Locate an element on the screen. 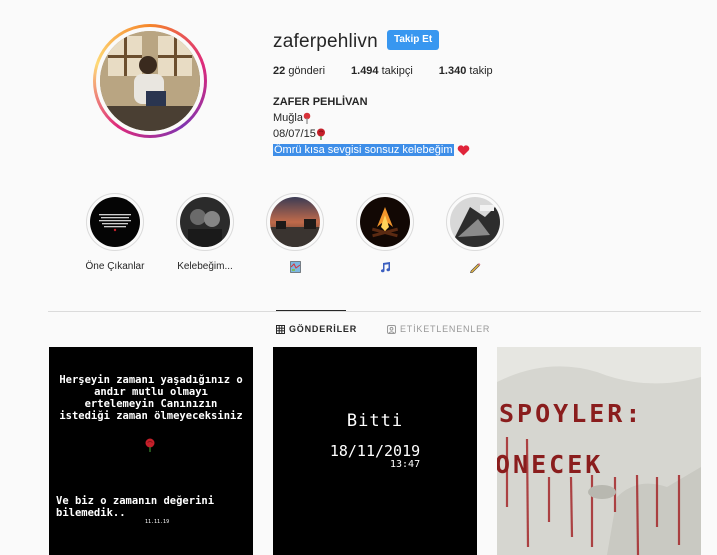 The height and width of the screenshot is (555, 717). post-tile: SPOYLER: ONECEK is located at coordinates (599, 451).